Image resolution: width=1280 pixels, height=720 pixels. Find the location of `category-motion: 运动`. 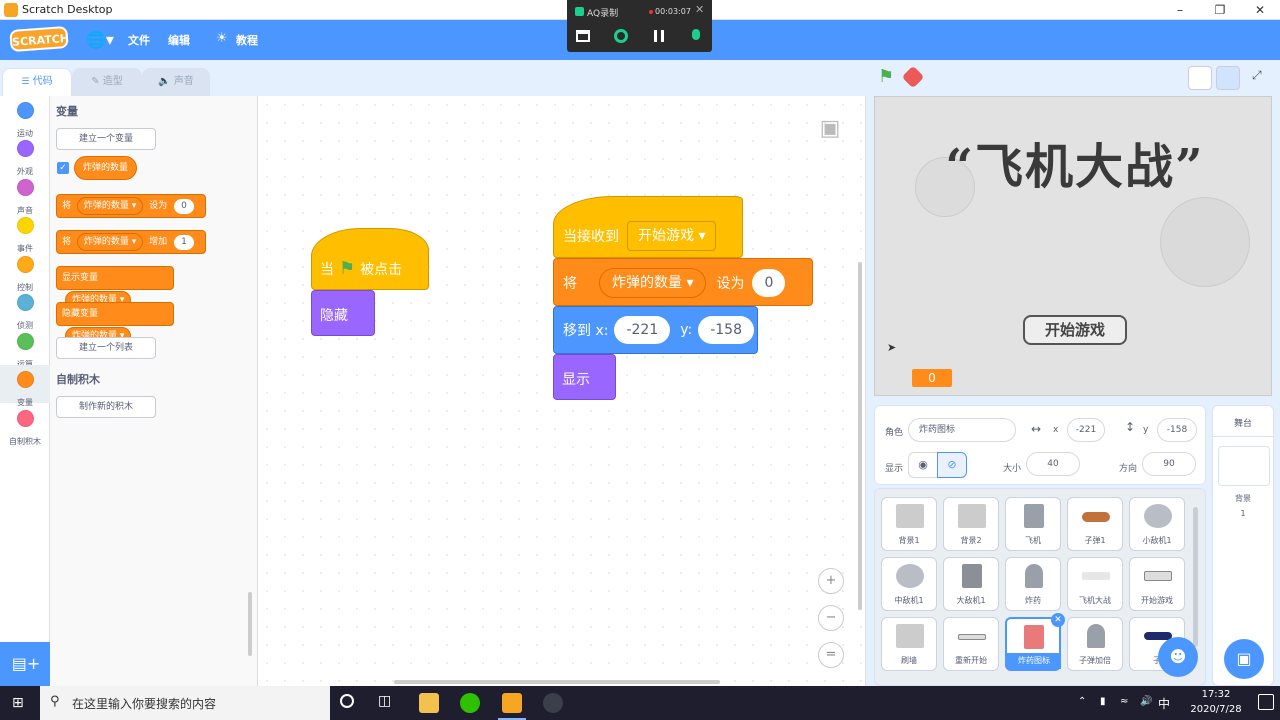

category-motion: 运动 is located at coordinates (25, 117).